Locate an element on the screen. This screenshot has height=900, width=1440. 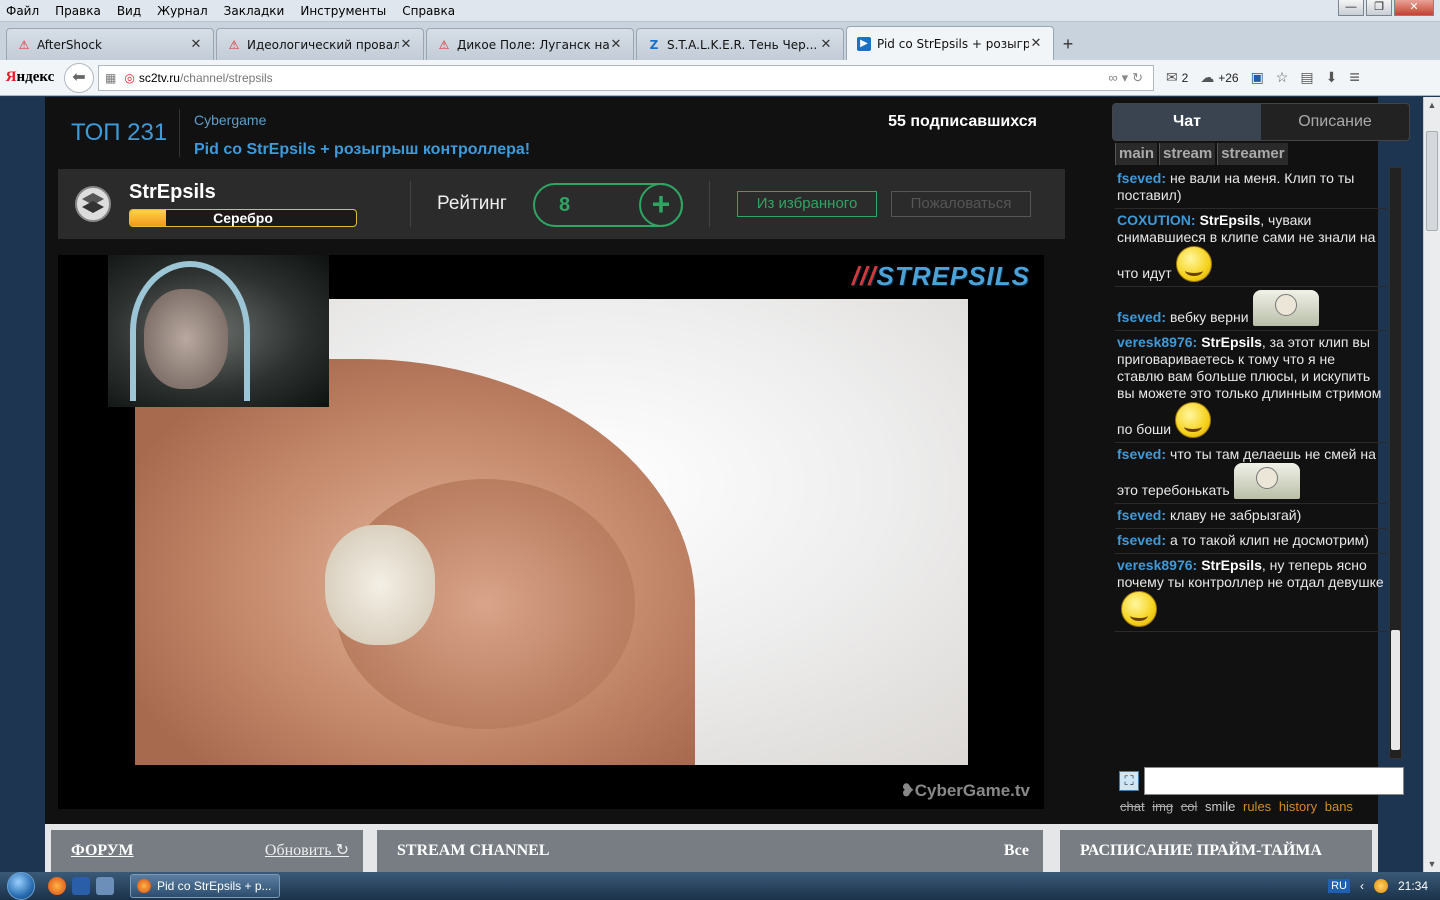
chat-link-smile: smile is located at coordinates (1220, 806).